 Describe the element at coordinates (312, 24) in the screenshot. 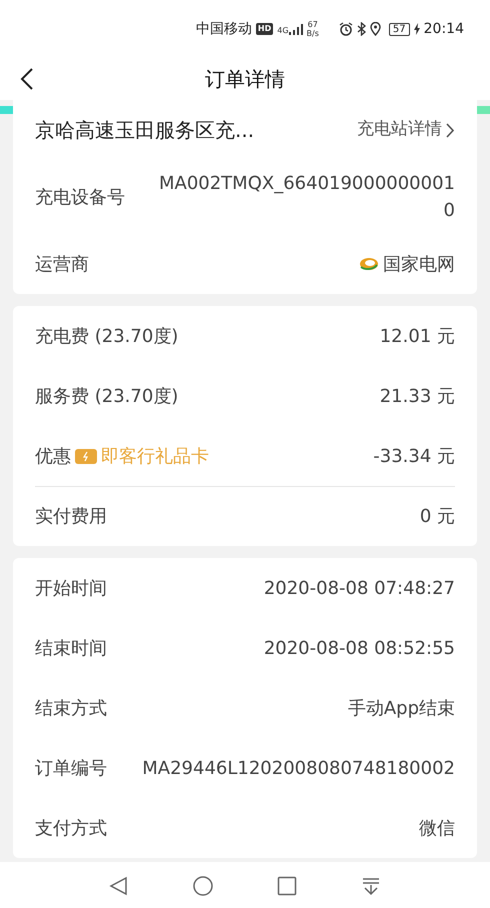

I see `speed-value: 67` at that location.